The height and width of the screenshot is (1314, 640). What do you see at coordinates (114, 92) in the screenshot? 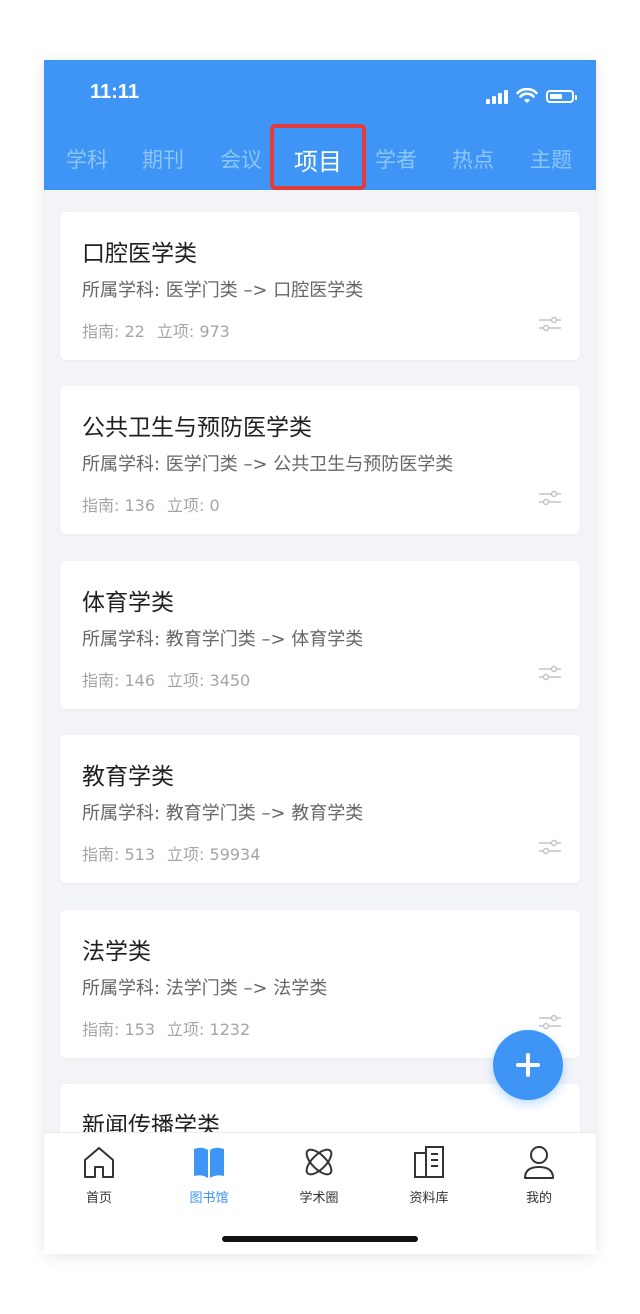
I see `status-time: 11:11` at bounding box center [114, 92].